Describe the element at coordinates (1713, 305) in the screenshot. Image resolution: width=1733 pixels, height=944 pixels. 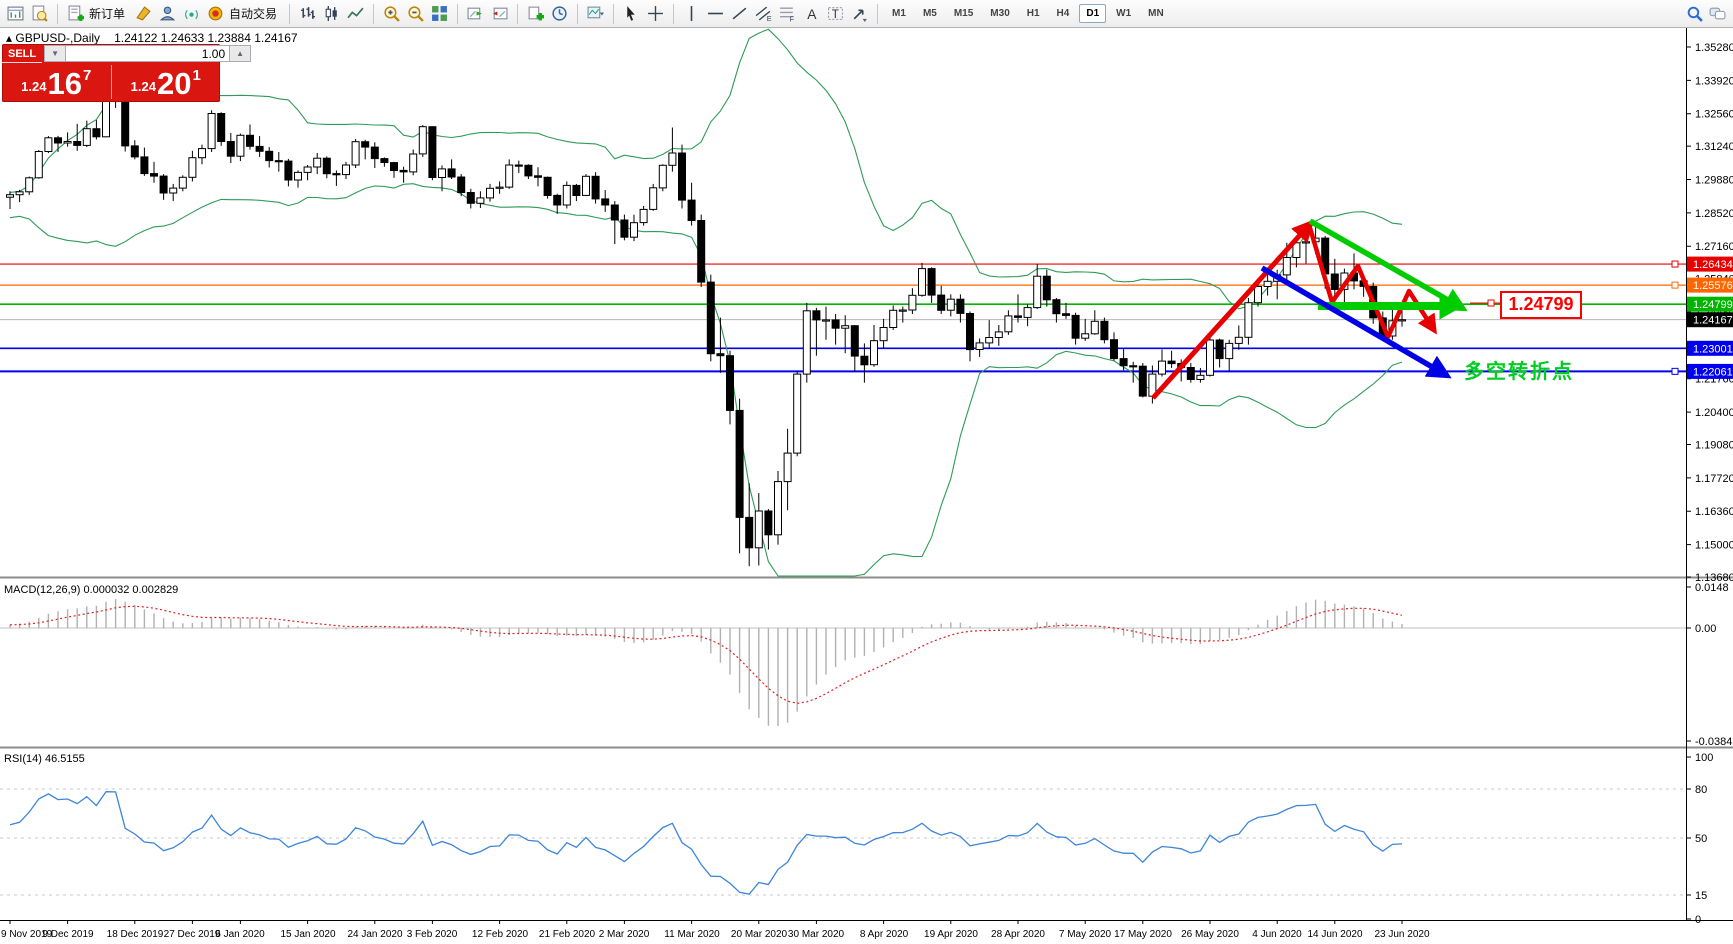
I see `svg-text: 1.24799` at that location.